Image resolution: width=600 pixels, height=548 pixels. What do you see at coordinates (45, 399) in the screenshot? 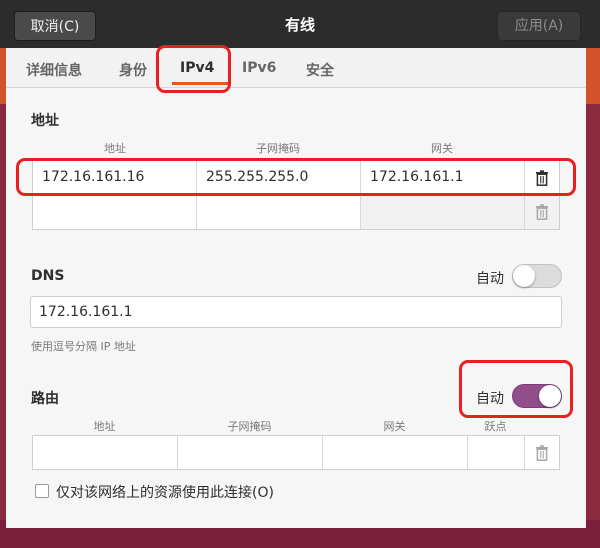
I see `routes-section-title: 路由` at bounding box center [45, 399].